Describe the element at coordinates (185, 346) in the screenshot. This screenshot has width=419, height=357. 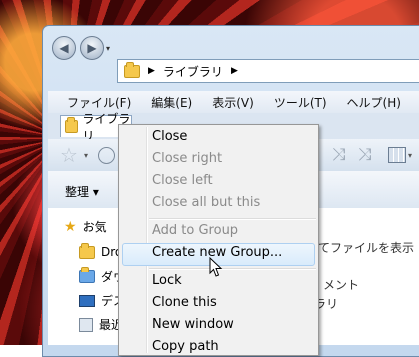
I see `menu-item-copy-path: Copy path` at that location.